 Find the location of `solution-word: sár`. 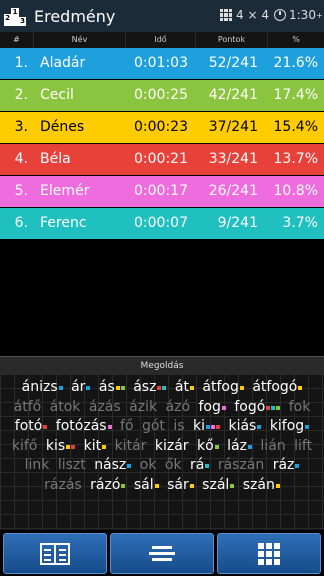

solution-word: sár is located at coordinates (180, 486).